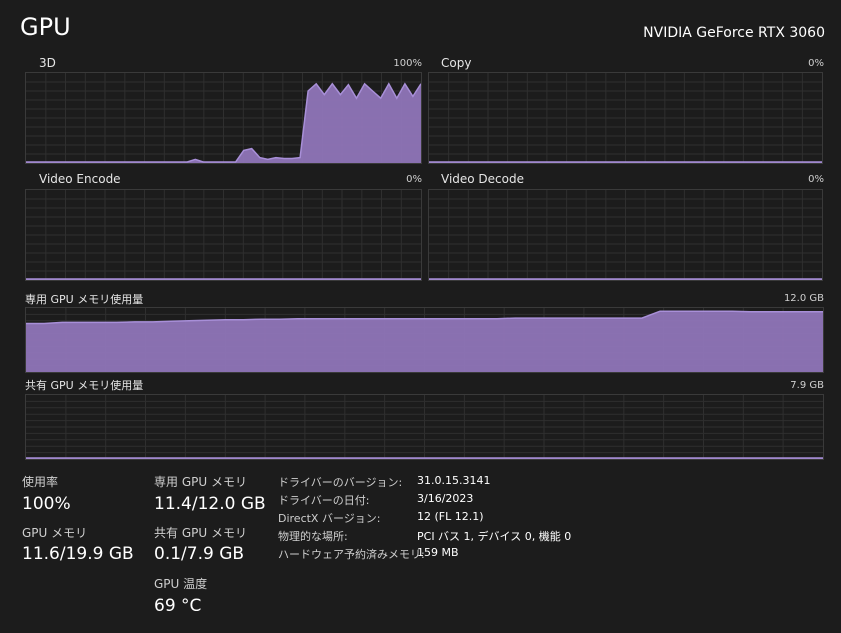 The height and width of the screenshot is (633, 841). I want to click on graph-video-encode, so click(223, 235).